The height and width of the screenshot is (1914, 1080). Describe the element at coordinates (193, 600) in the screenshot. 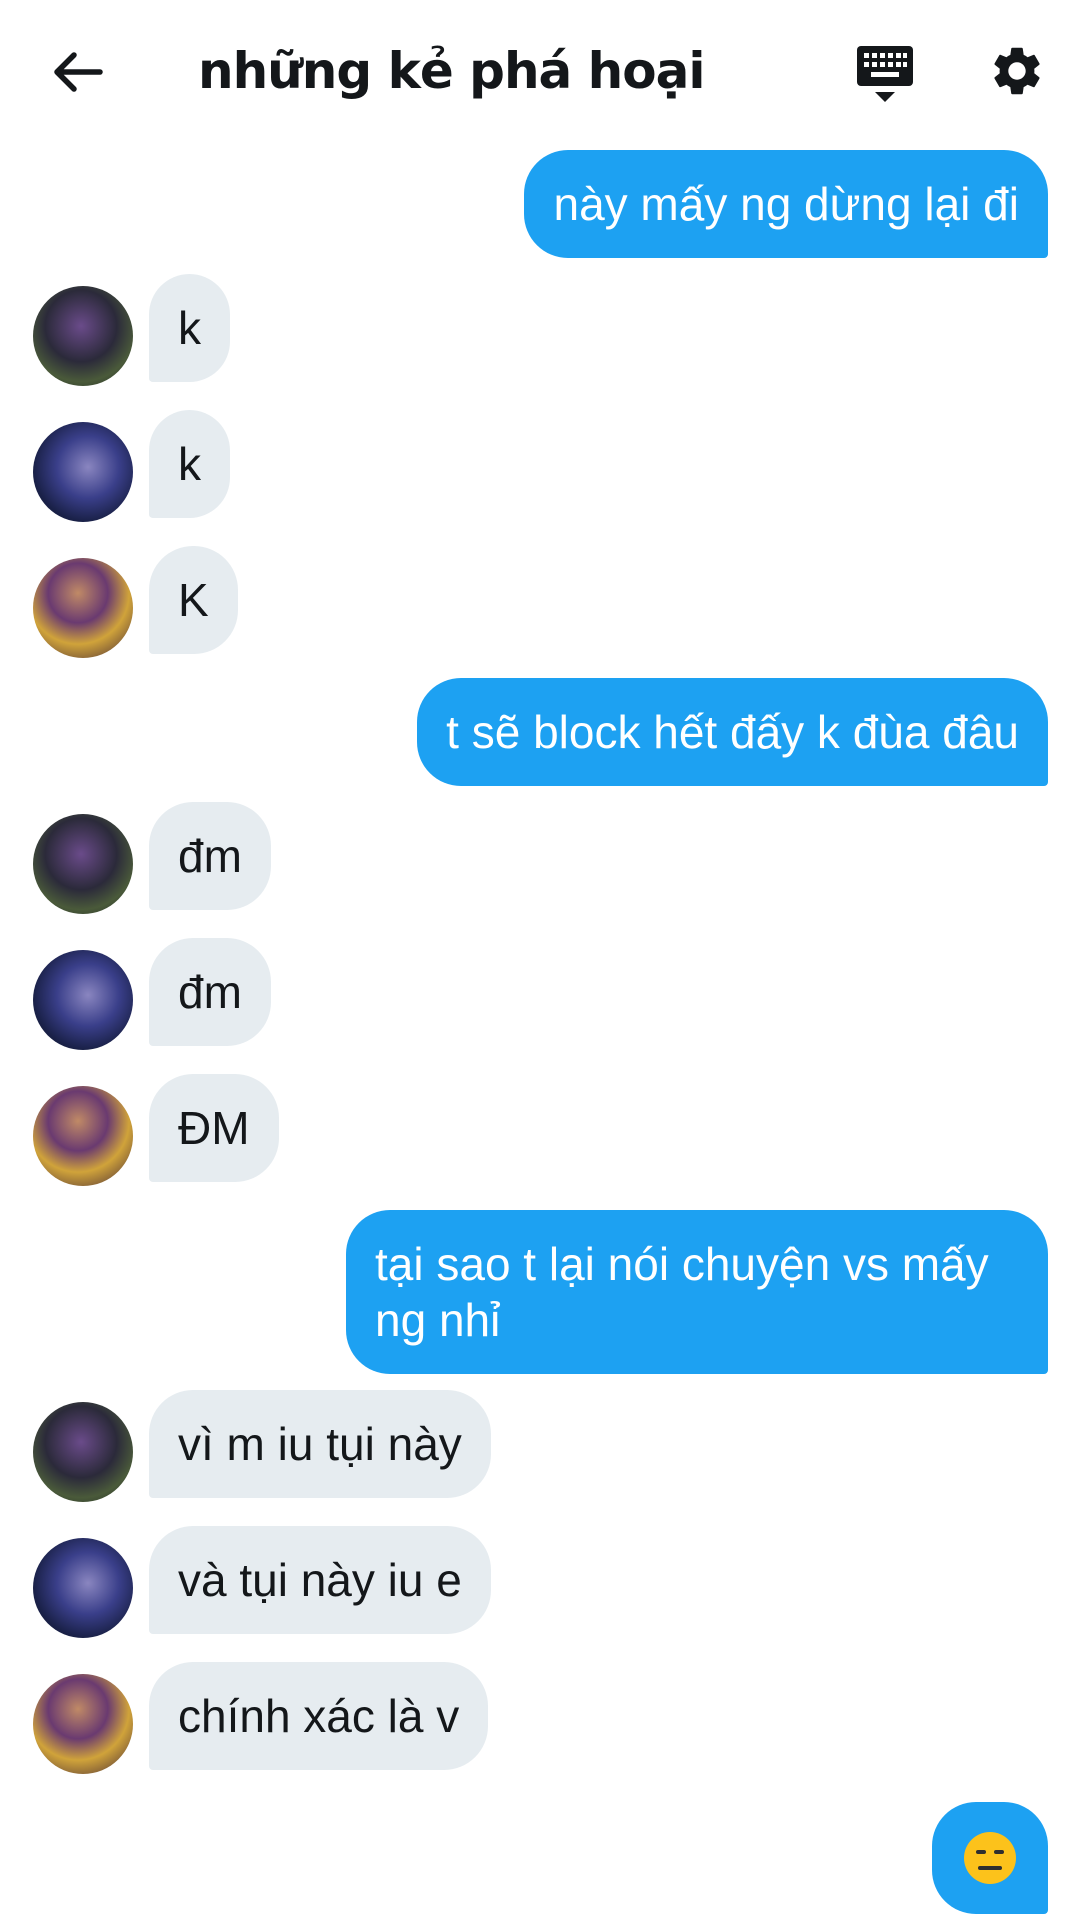

I see `incoming-message: K` at that location.